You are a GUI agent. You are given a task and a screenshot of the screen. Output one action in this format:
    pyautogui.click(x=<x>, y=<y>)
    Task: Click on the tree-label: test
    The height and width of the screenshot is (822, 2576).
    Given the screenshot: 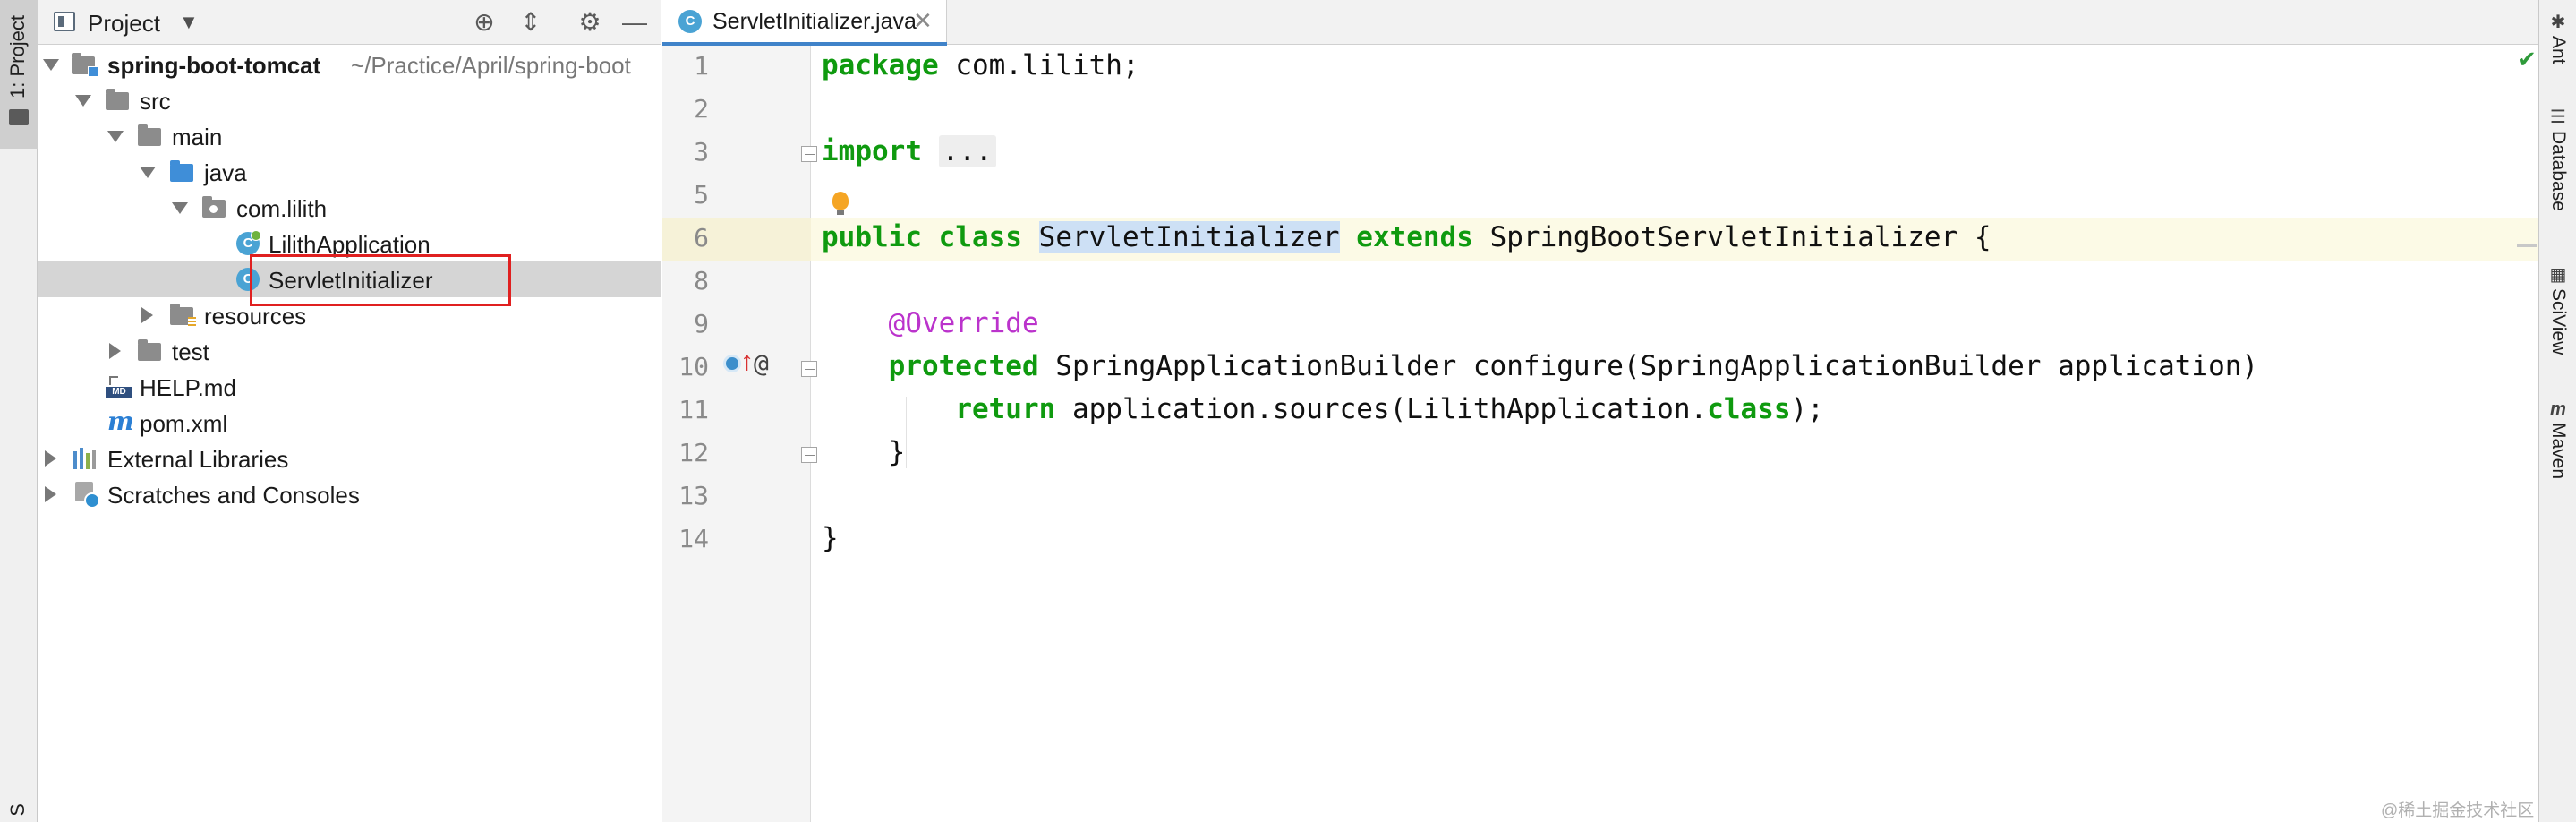 What is the action you would take?
    pyautogui.click(x=190, y=352)
    